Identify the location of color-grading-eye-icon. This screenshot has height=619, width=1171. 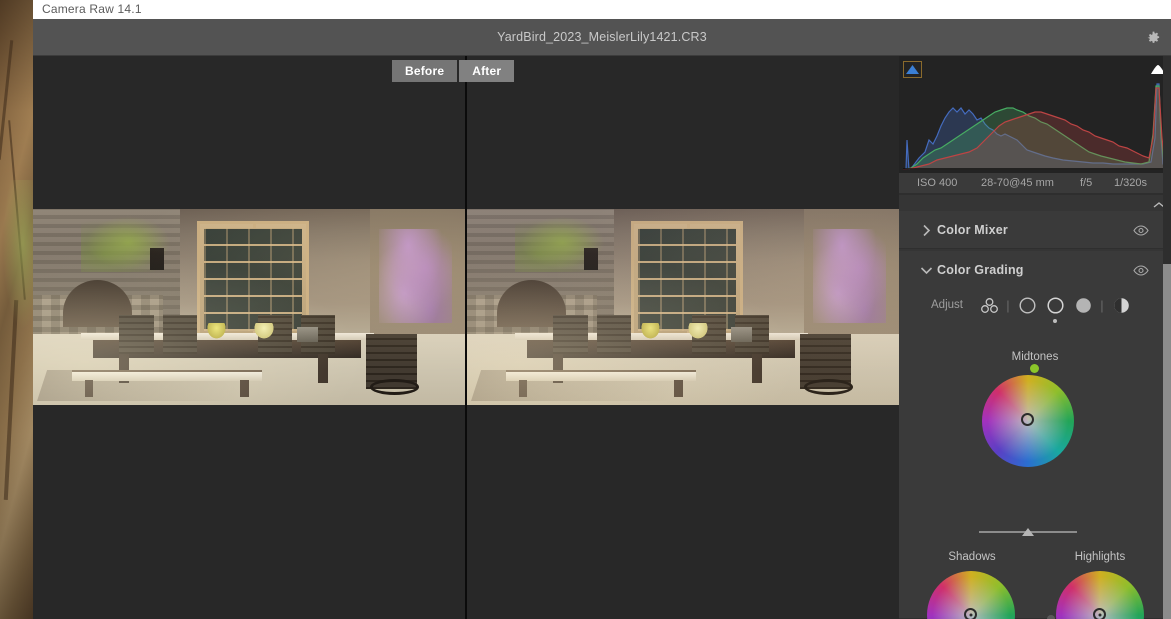
(1141, 270).